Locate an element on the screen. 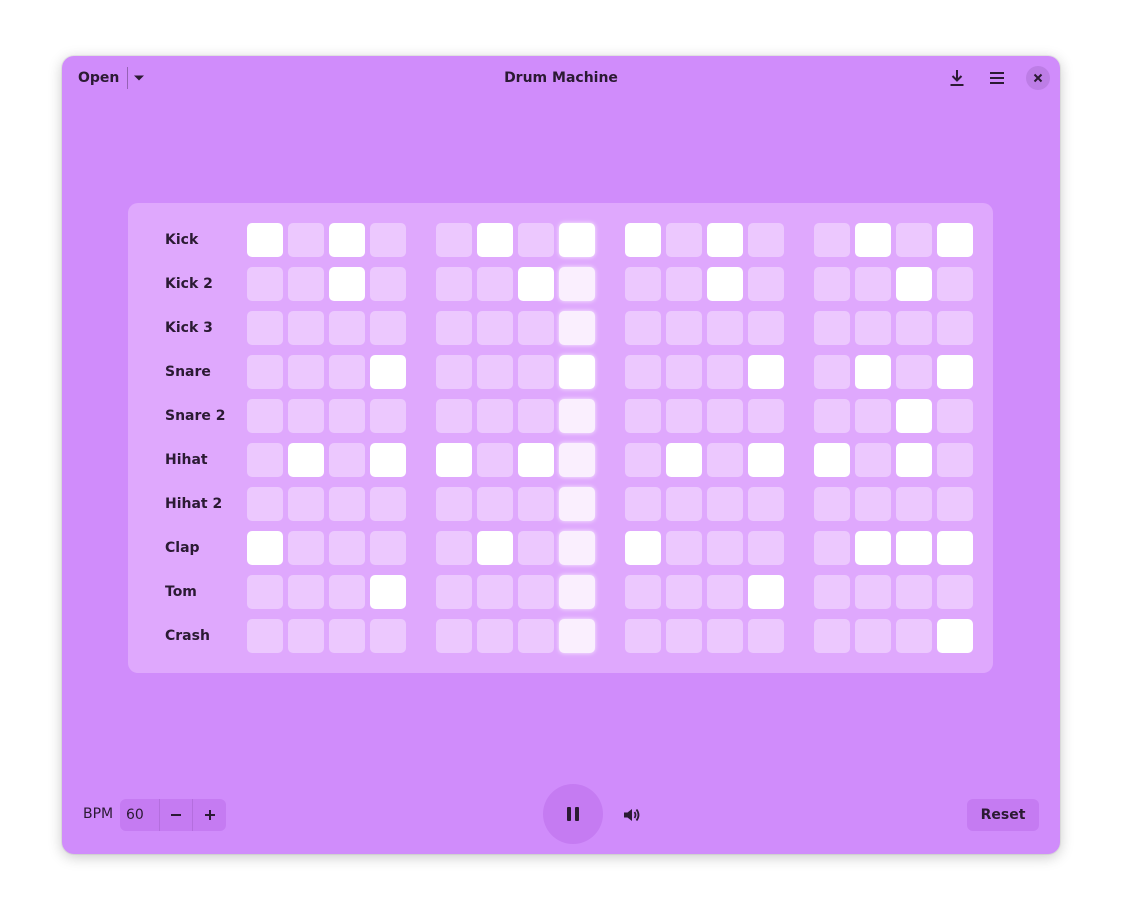  download-button is located at coordinates (957, 78).